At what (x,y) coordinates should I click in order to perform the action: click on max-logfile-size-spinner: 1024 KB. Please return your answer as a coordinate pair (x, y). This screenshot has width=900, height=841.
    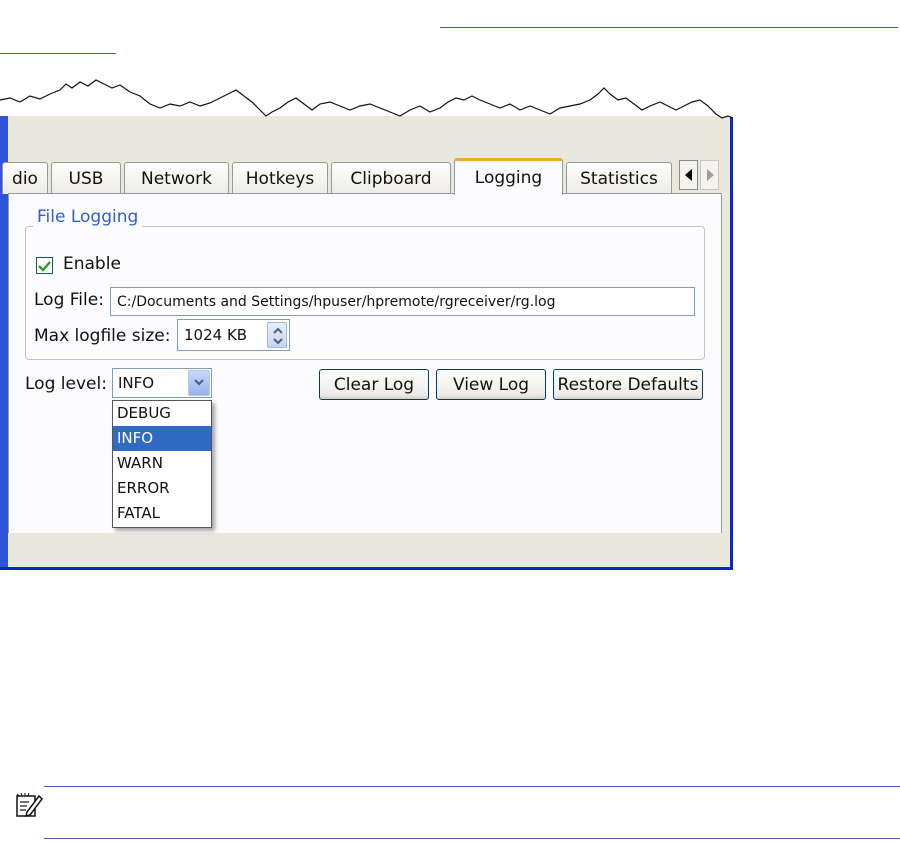
    Looking at the image, I should click on (233, 335).